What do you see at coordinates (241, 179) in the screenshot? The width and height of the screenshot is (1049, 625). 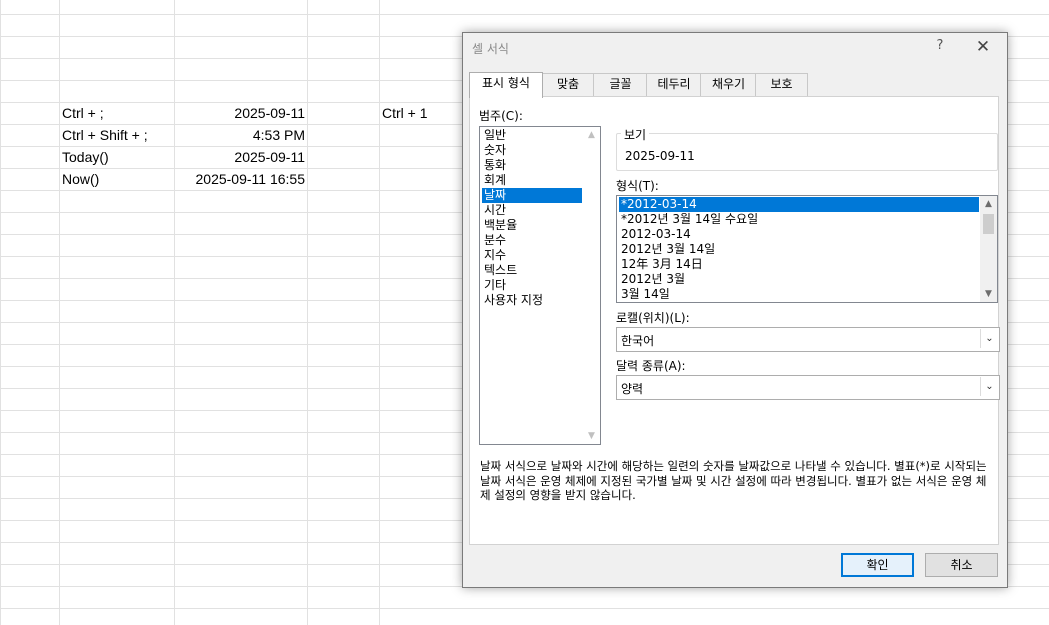 I see `cell-b4: 2025-09-11 16:55` at bounding box center [241, 179].